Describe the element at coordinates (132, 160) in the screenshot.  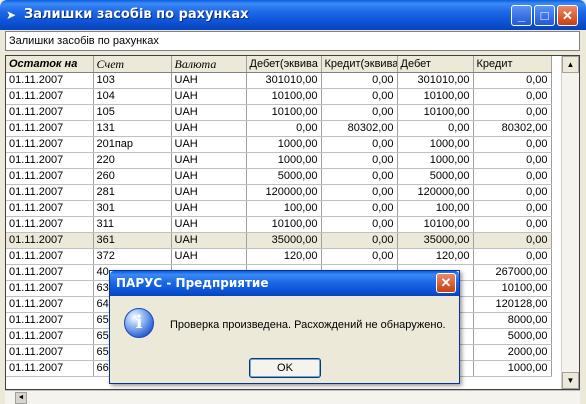
I see `table-cell: 220` at that location.